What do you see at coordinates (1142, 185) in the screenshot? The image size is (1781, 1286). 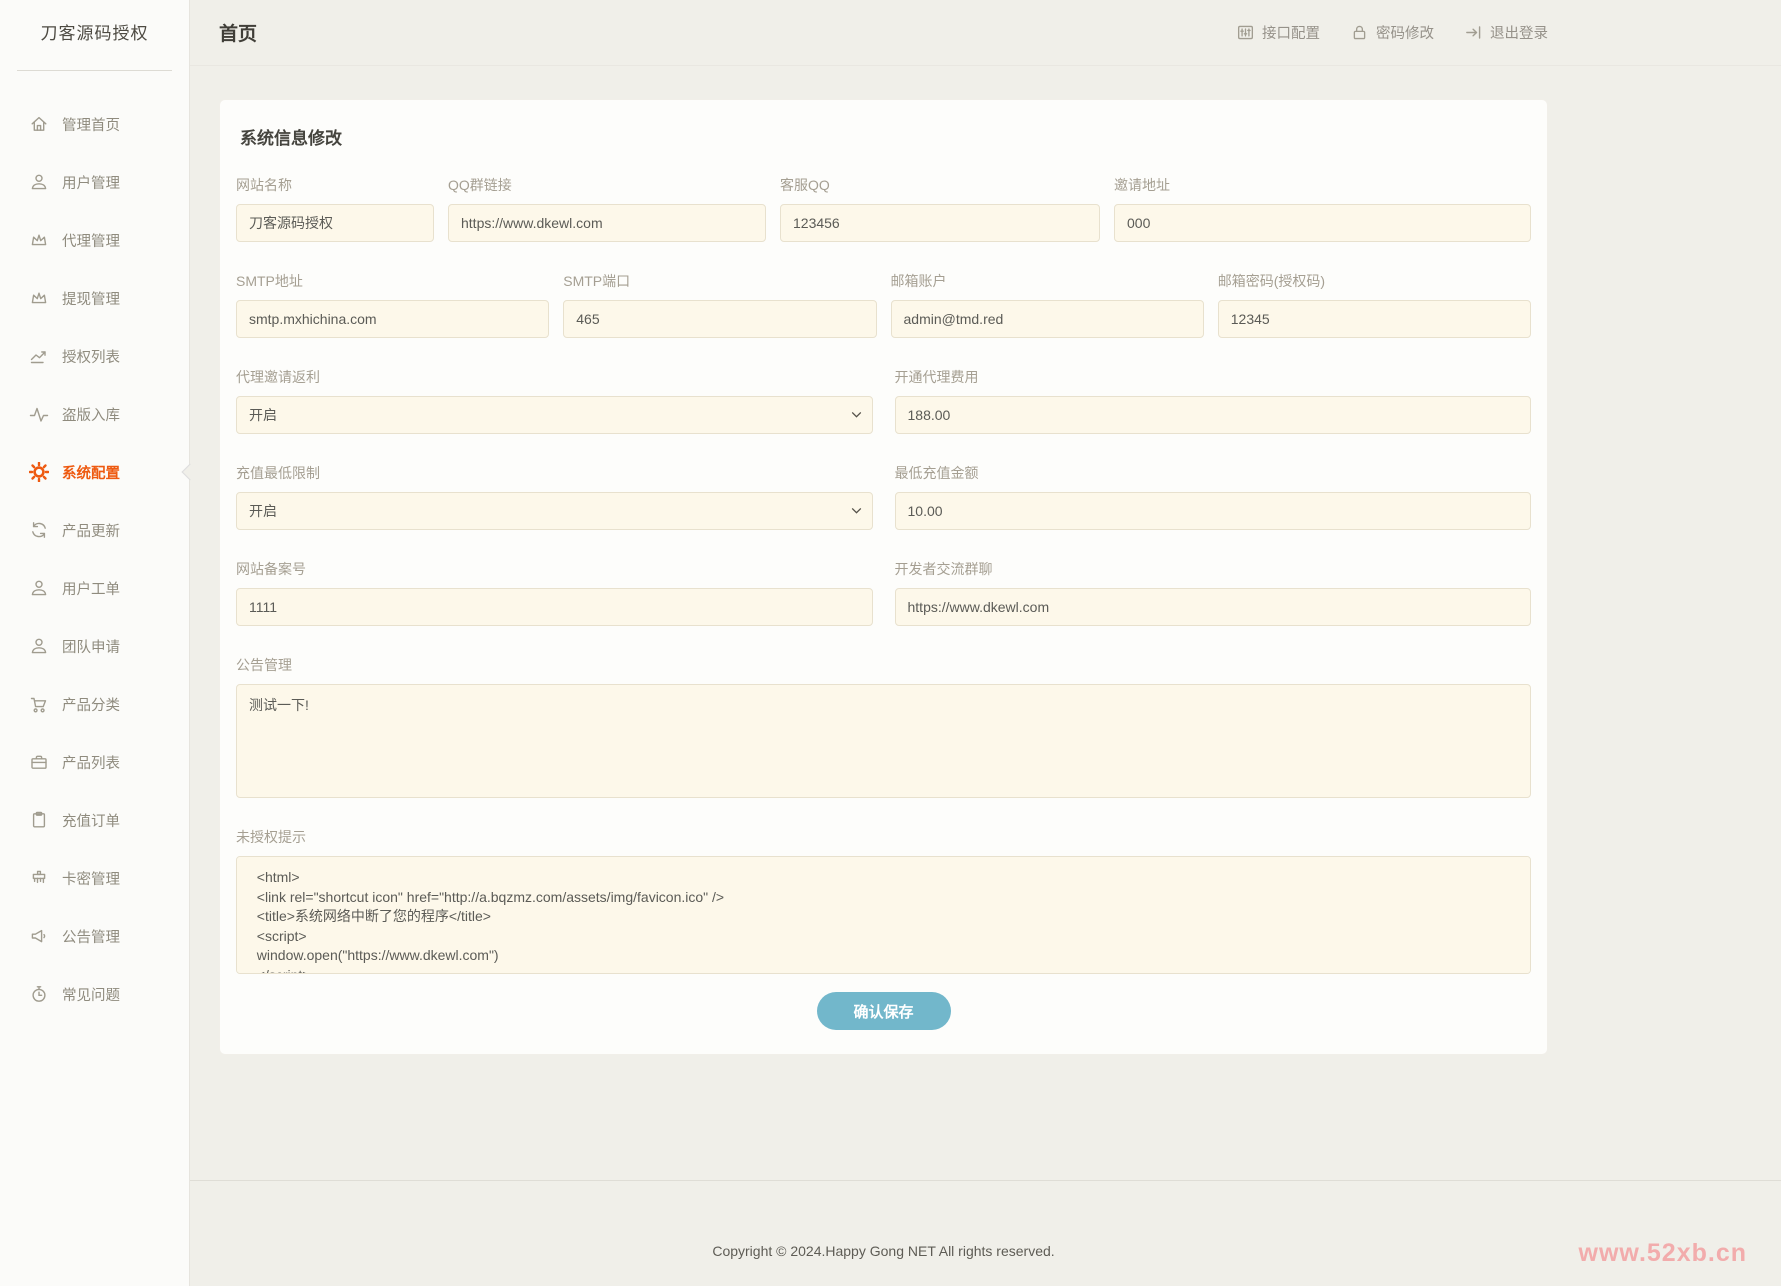 I see `invite-address-label: 邀请地址` at bounding box center [1142, 185].